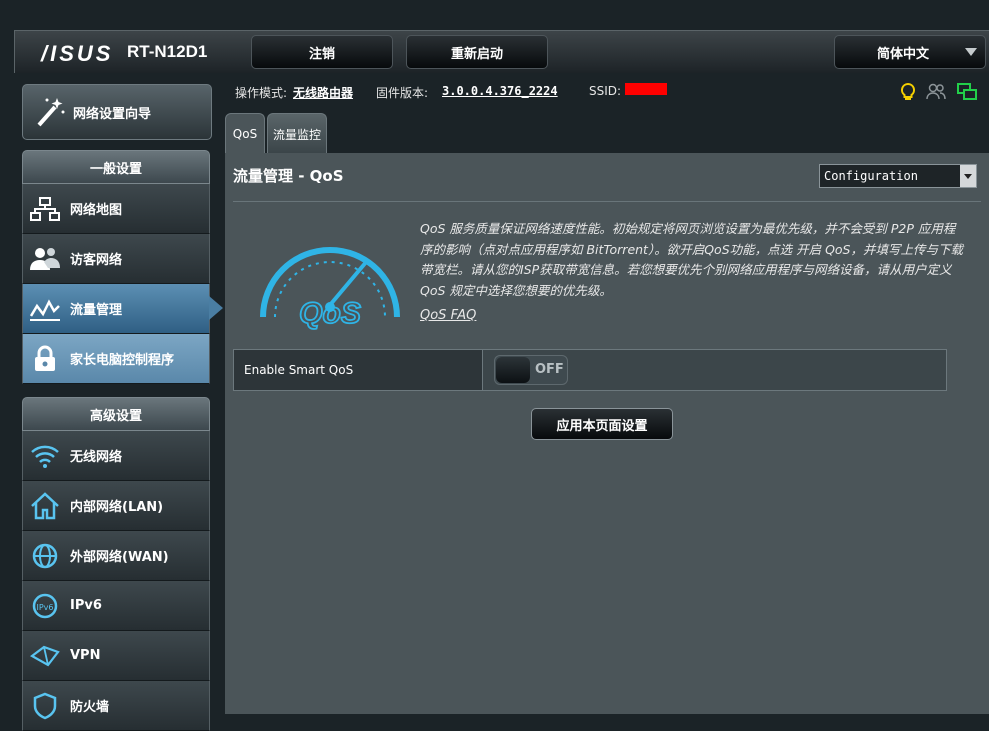 The width and height of the screenshot is (989, 731). I want to click on sidebar-item-label: 流量管理, so click(96, 310).